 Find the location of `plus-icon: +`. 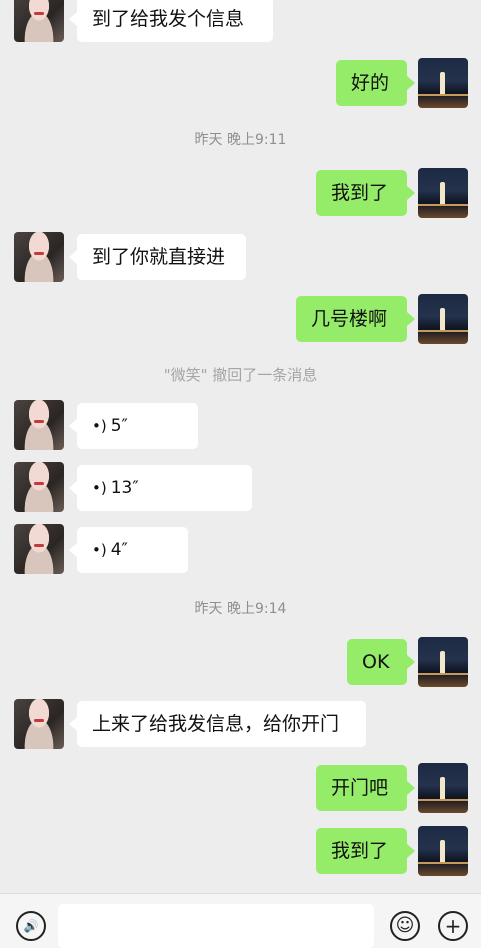

plus-icon: + is located at coordinates (453, 926).